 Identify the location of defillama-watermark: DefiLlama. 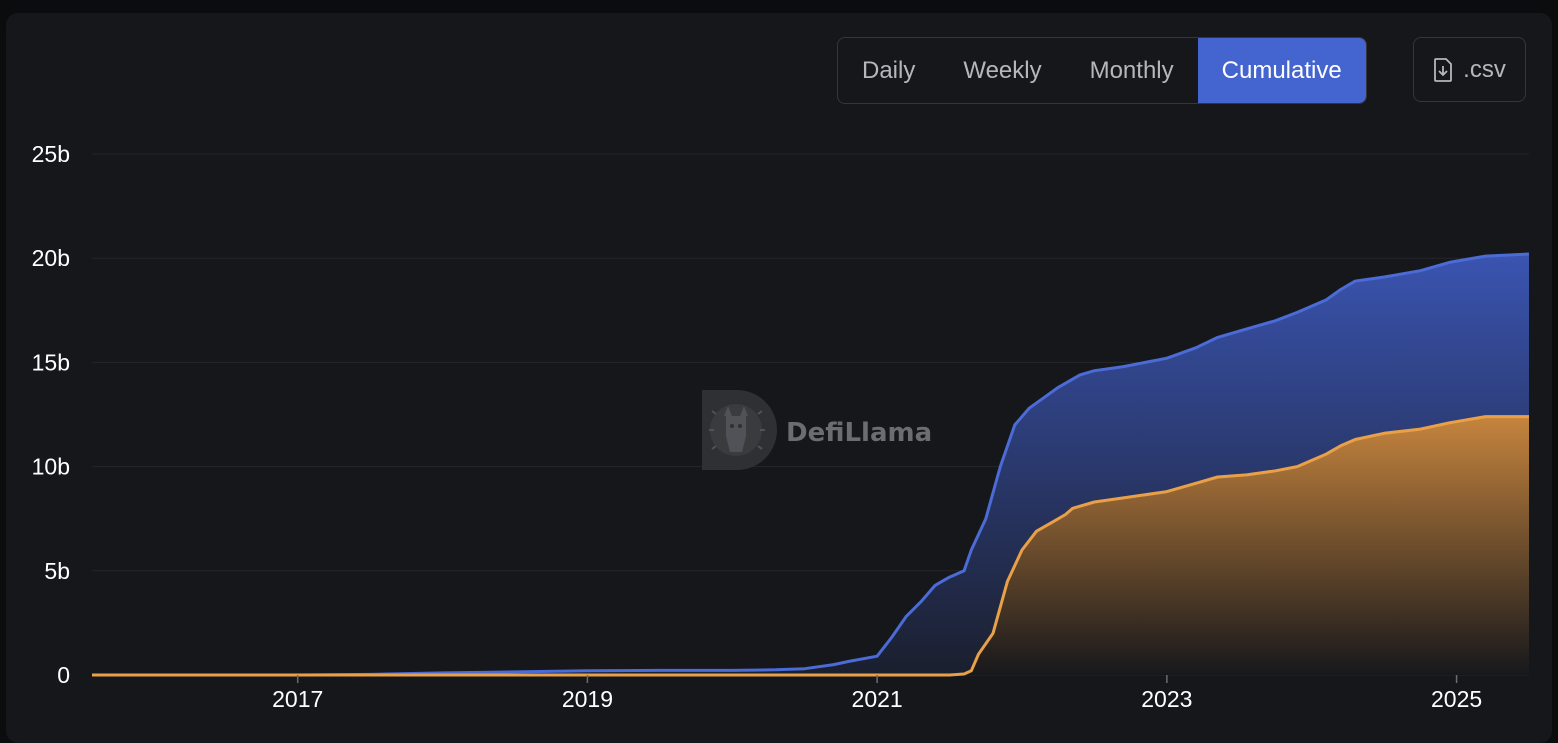
(817, 430).